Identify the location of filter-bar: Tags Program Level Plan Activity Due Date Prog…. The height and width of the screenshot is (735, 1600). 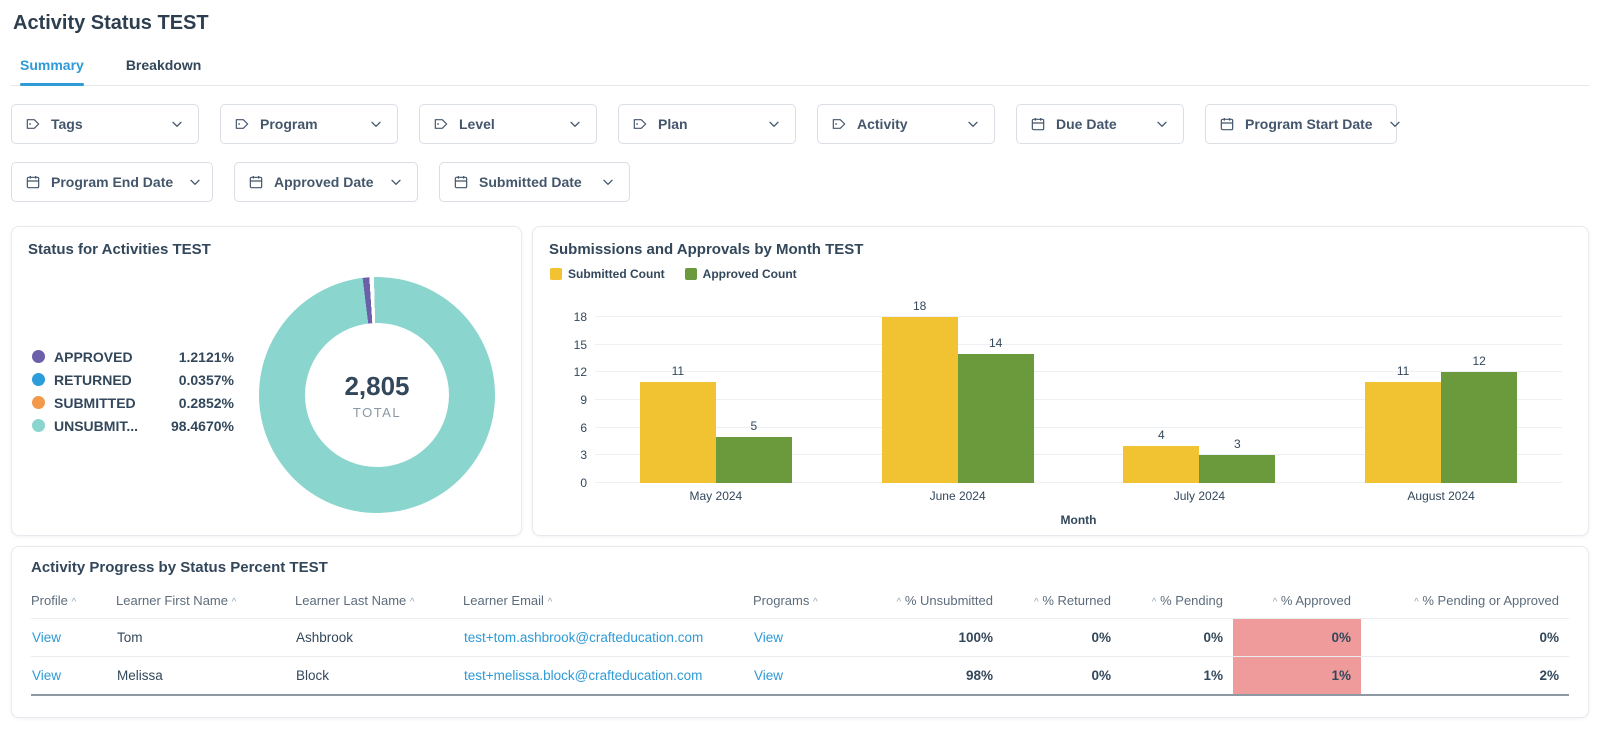
(800, 153).